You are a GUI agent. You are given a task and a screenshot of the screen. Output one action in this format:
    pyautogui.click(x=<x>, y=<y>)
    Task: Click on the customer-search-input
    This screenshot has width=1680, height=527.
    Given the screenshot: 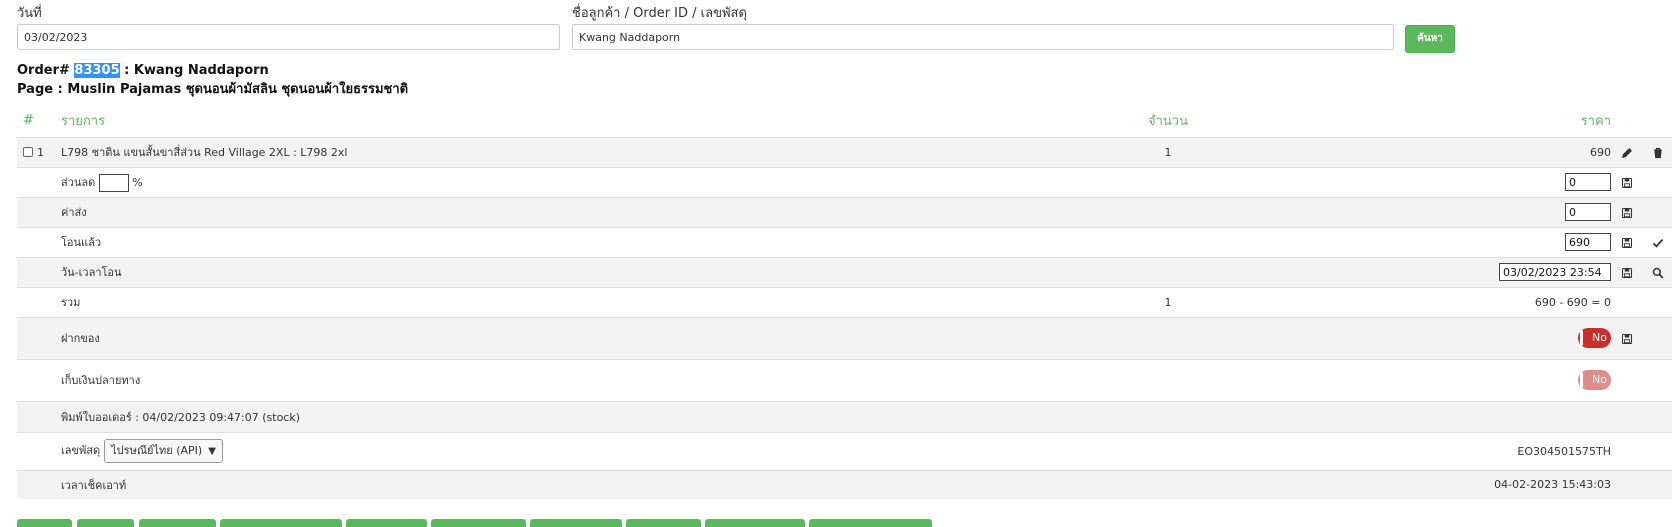 What is the action you would take?
    pyautogui.click(x=983, y=37)
    